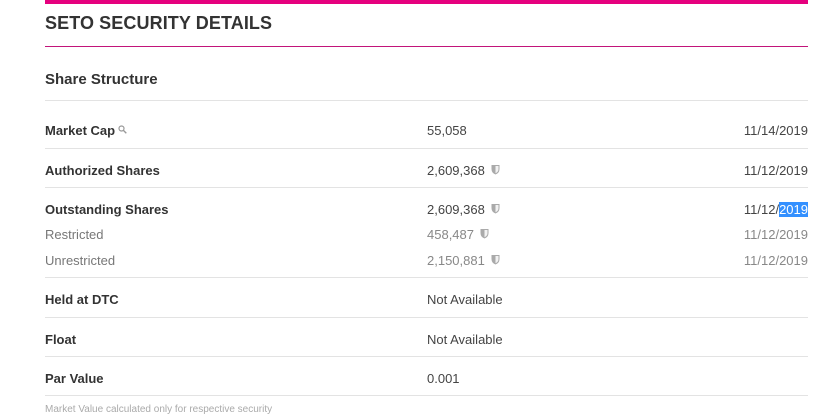 This screenshot has height=419, width=827. Describe the element at coordinates (102, 170) in the screenshot. I see `authorized-shares-label: Authorized Shares` at that location.